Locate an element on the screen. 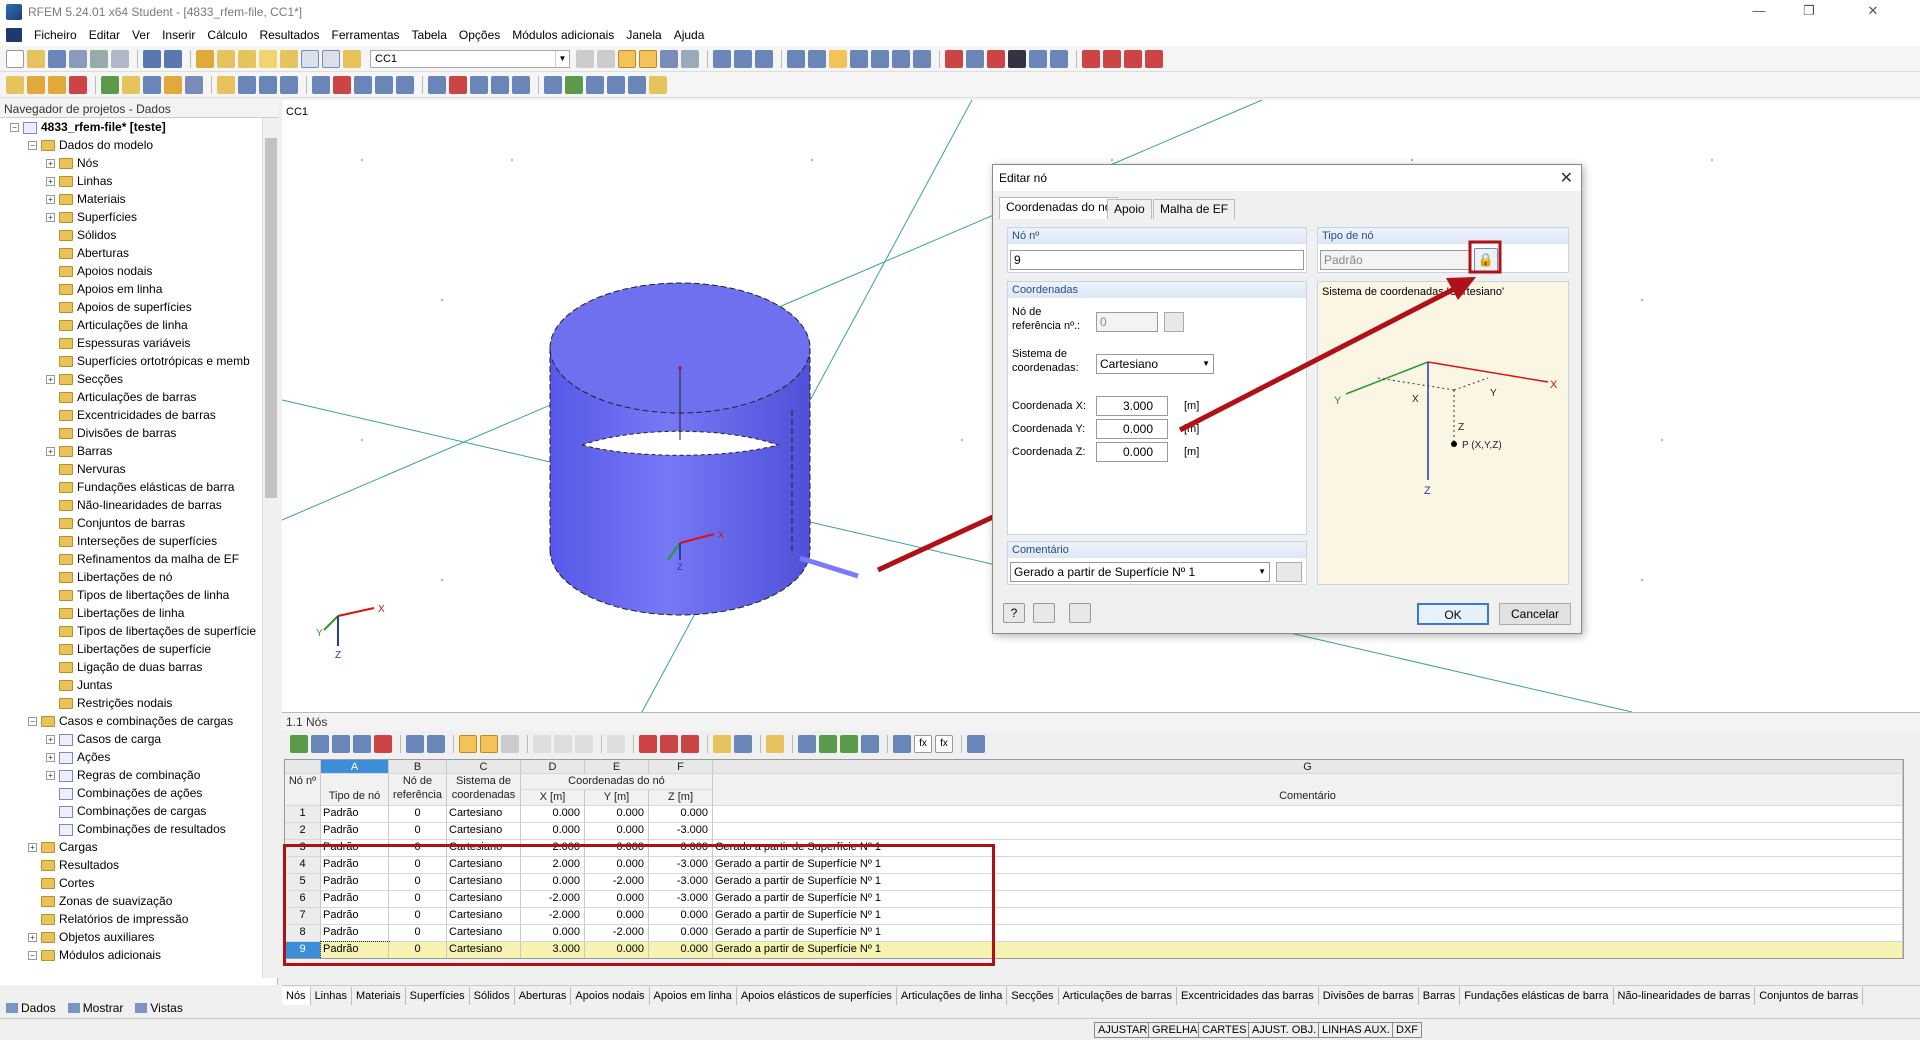 Image resolution: width=1920 pixels, height=1040 pixels. table-cell-y: -2.000 is located at coordinates (617, 933).